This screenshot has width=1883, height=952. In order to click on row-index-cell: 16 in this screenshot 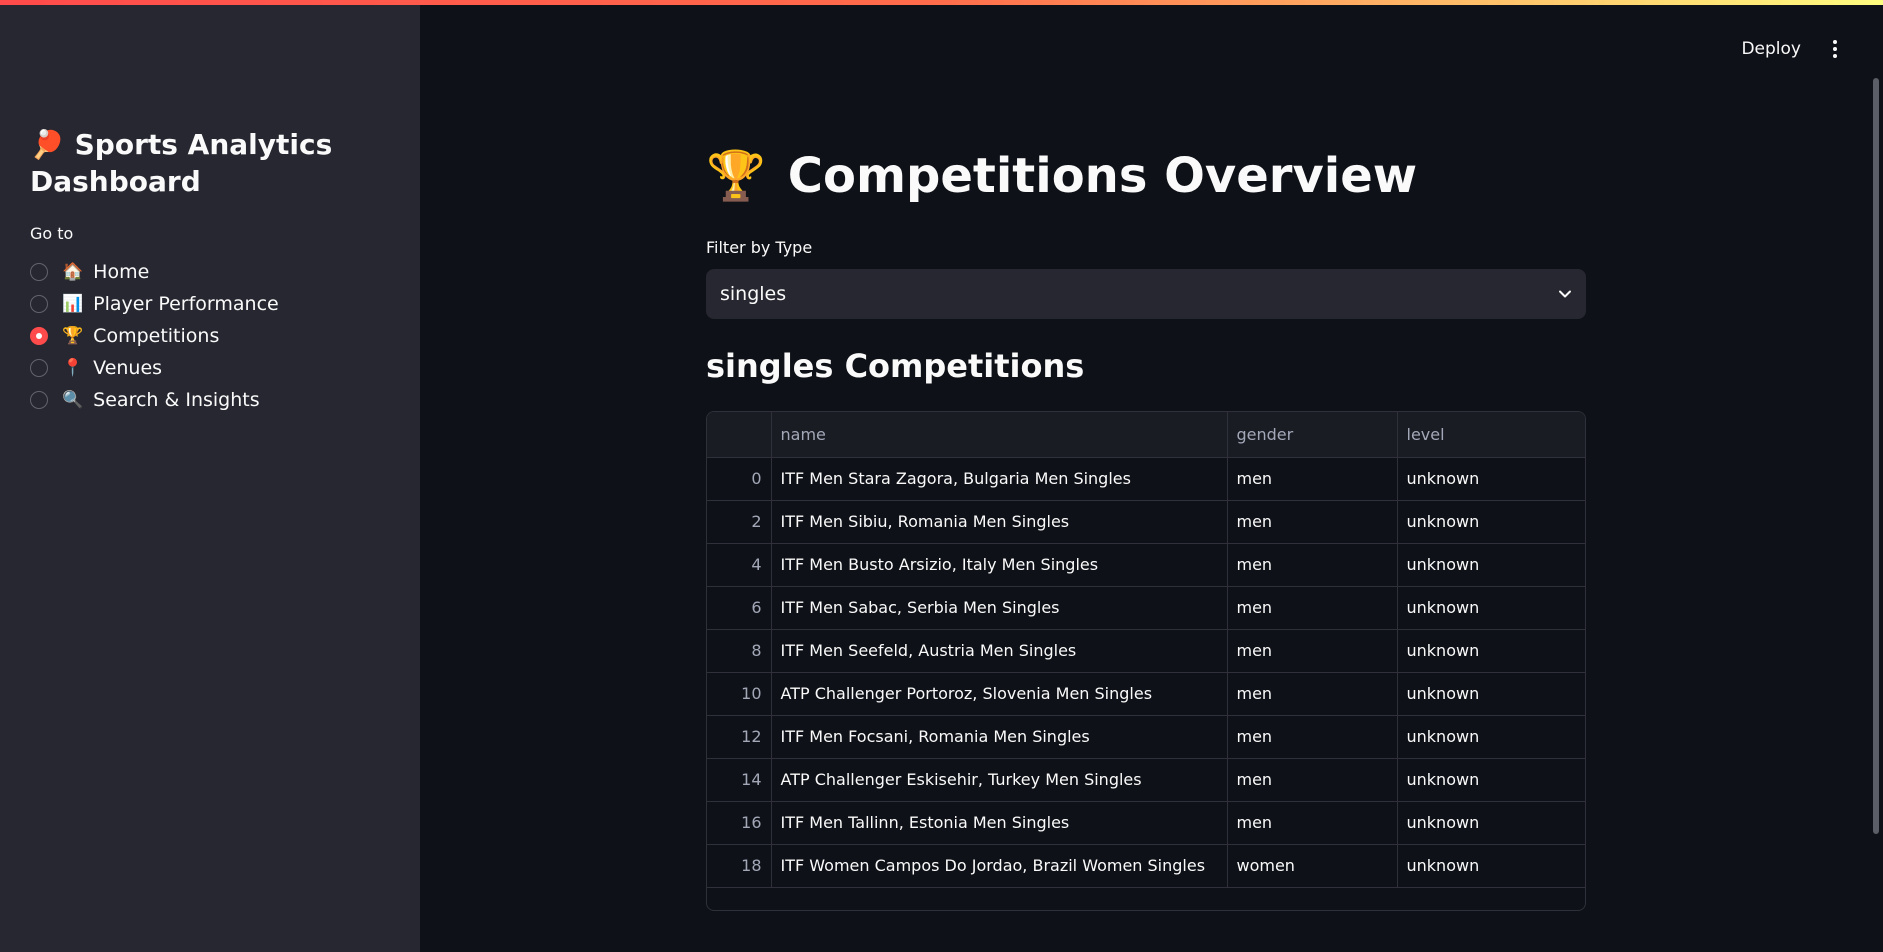, I will do `click(739, 823)`.